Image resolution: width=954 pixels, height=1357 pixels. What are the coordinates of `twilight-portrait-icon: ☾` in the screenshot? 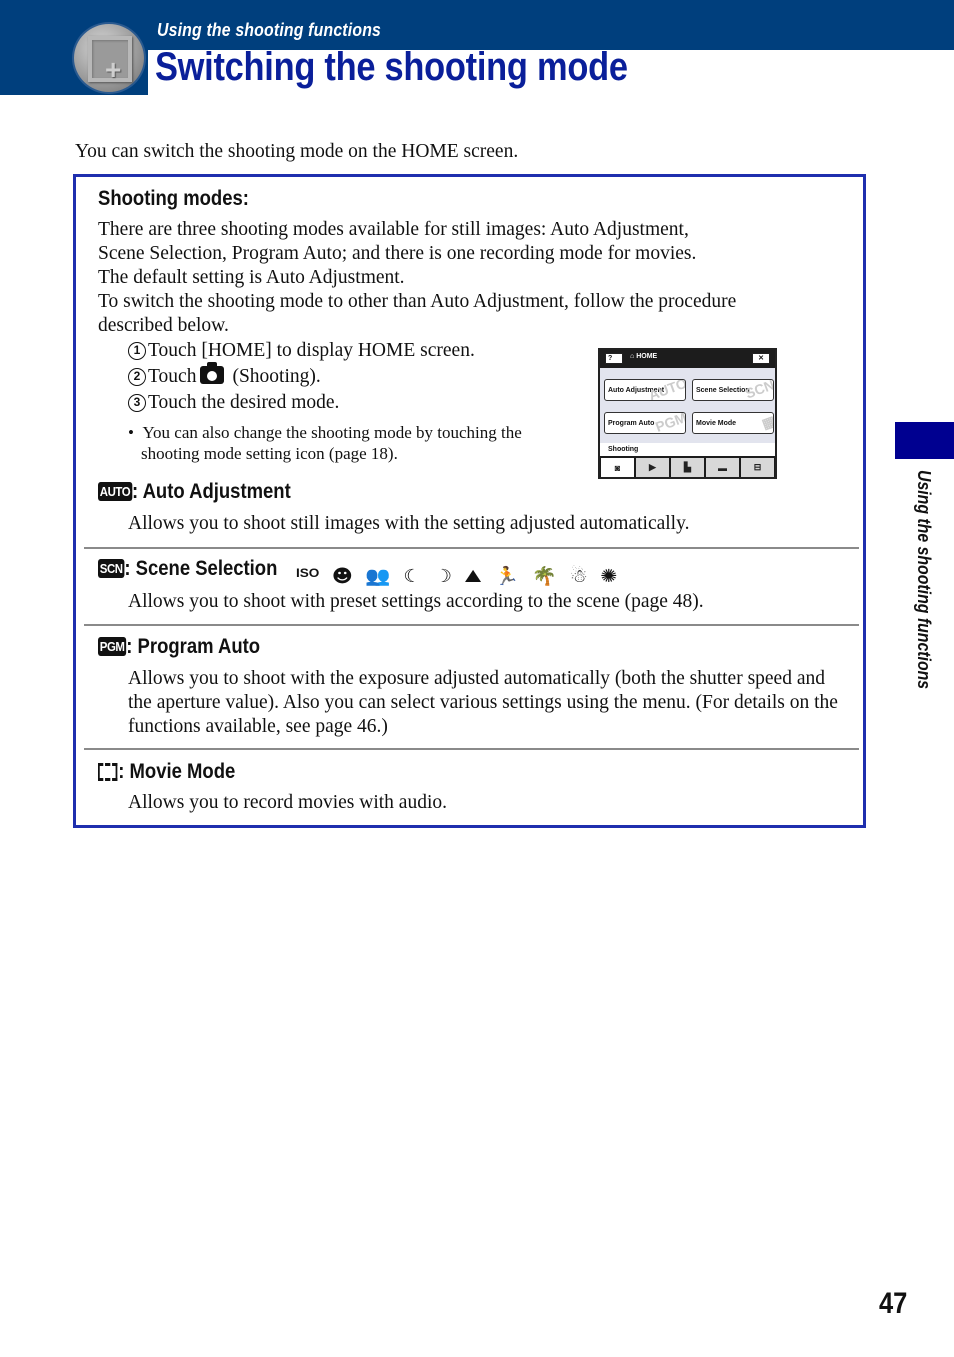 It's located at (412, 576).